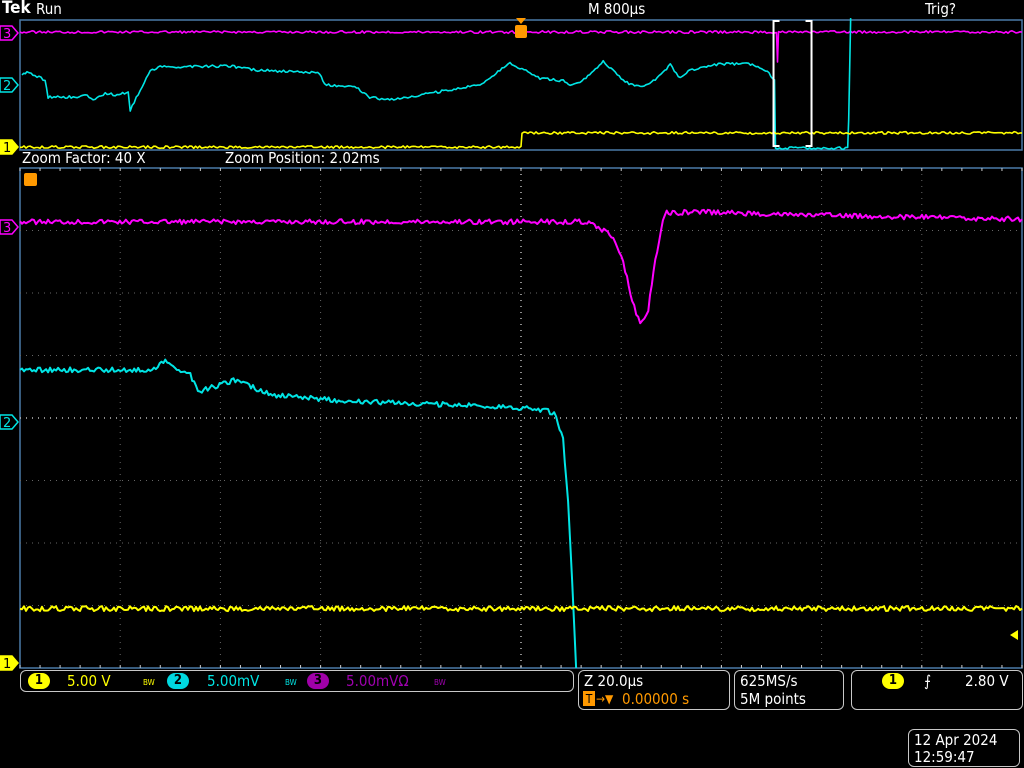  Describe the element at coordinates (521, 140) in the screenshot. I see `overview-trace-ch1` at that location.